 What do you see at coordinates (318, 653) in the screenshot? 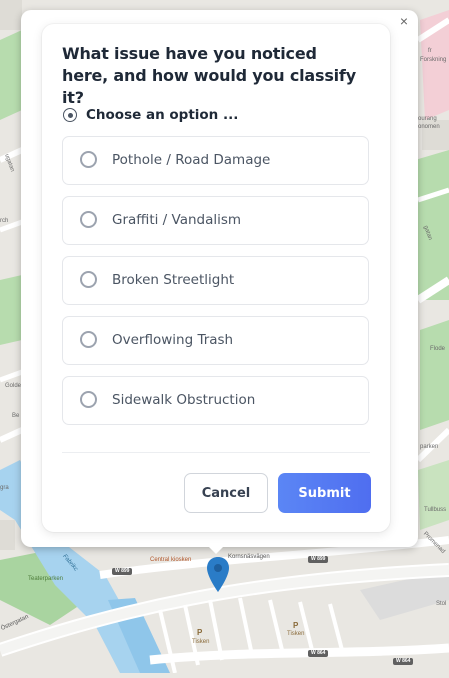
I see `road-shield-w864: W 864` at bounding box center [318, 653].